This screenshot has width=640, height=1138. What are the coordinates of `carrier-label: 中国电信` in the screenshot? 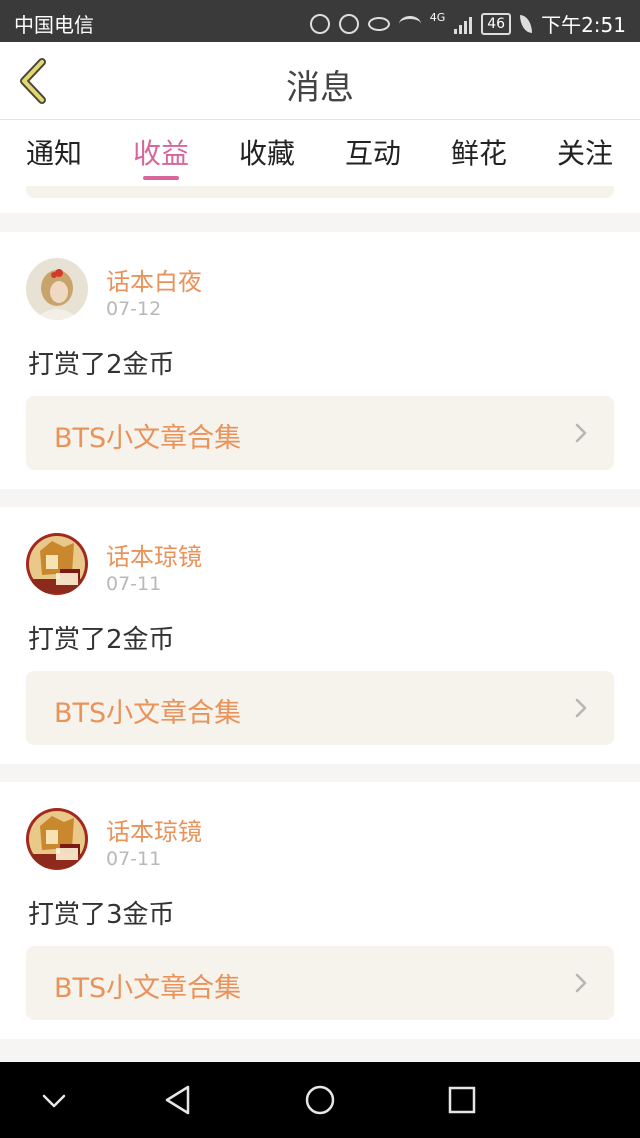 It's located at (54, 25).